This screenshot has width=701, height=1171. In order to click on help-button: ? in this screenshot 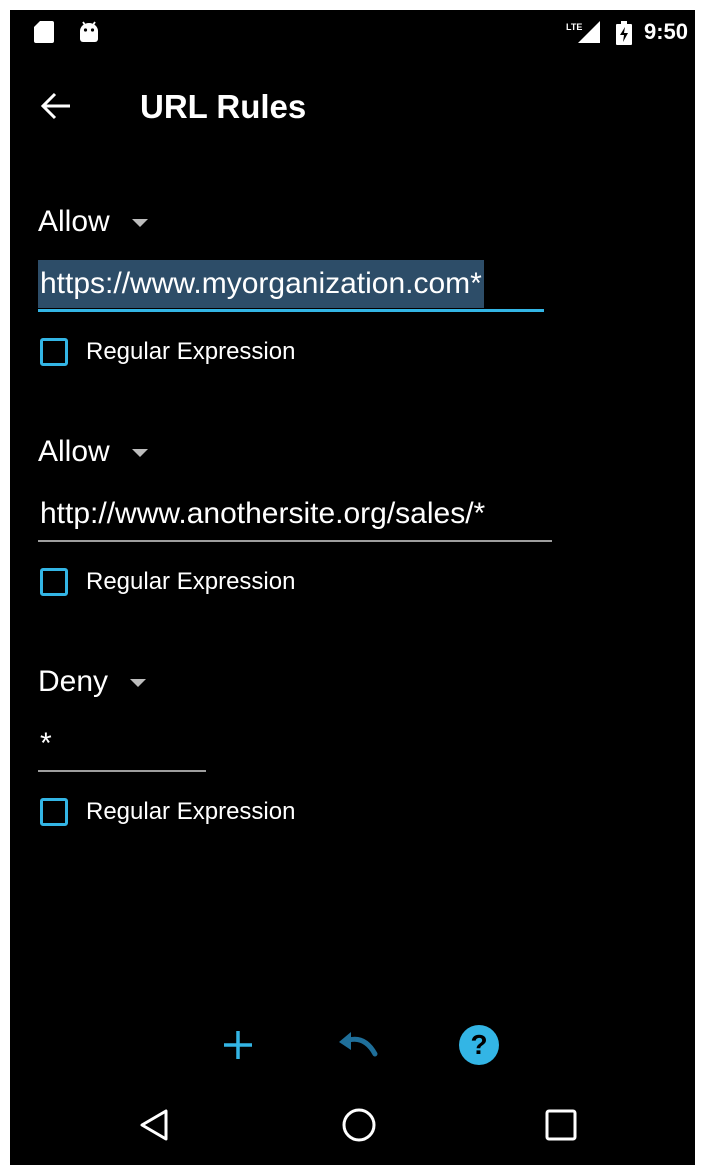, I will do `click(479, 1045)`.